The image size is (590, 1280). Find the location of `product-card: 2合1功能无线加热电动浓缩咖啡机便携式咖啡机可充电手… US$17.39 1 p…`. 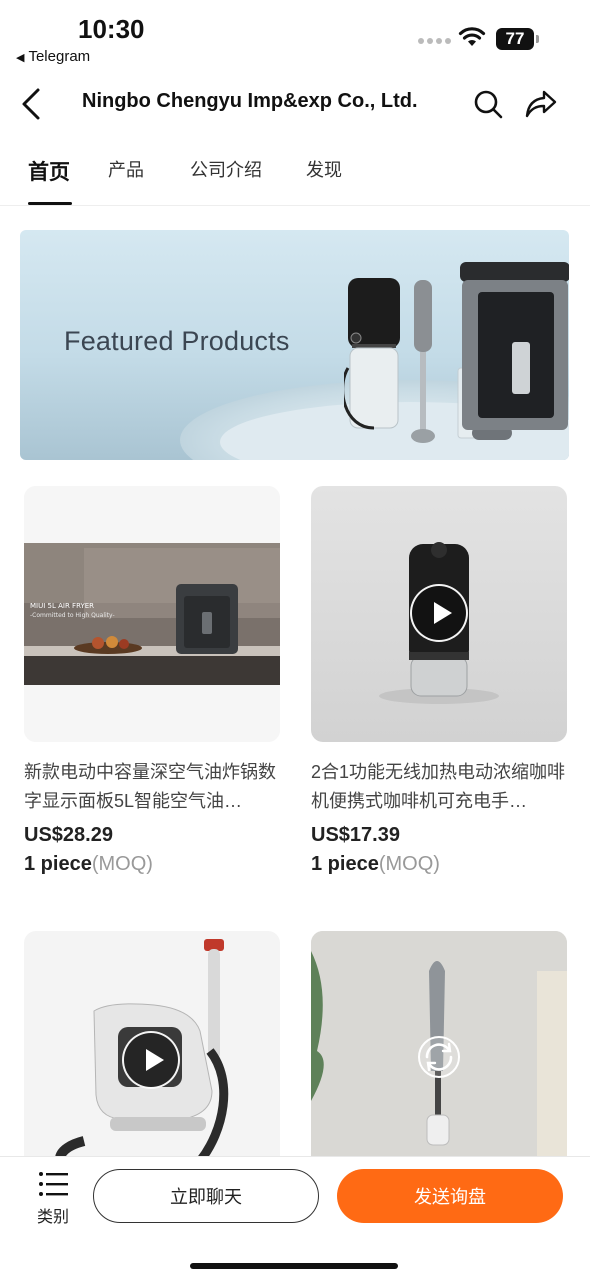

product-card: 2合1功能无线加热电动浓缩咖啡机便携式咖啡机可充电手… US$17.39 1 p… is located at coordinates (439, 681).